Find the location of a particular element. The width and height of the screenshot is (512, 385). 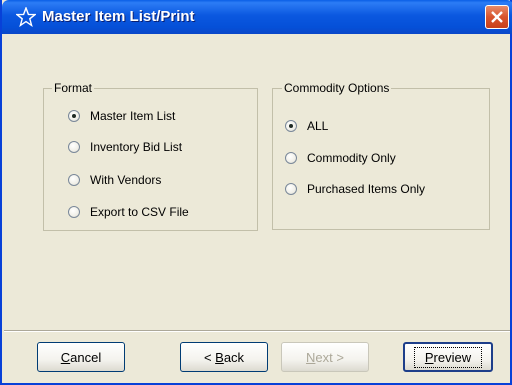

close-icon is located at coordinates (497, 17).